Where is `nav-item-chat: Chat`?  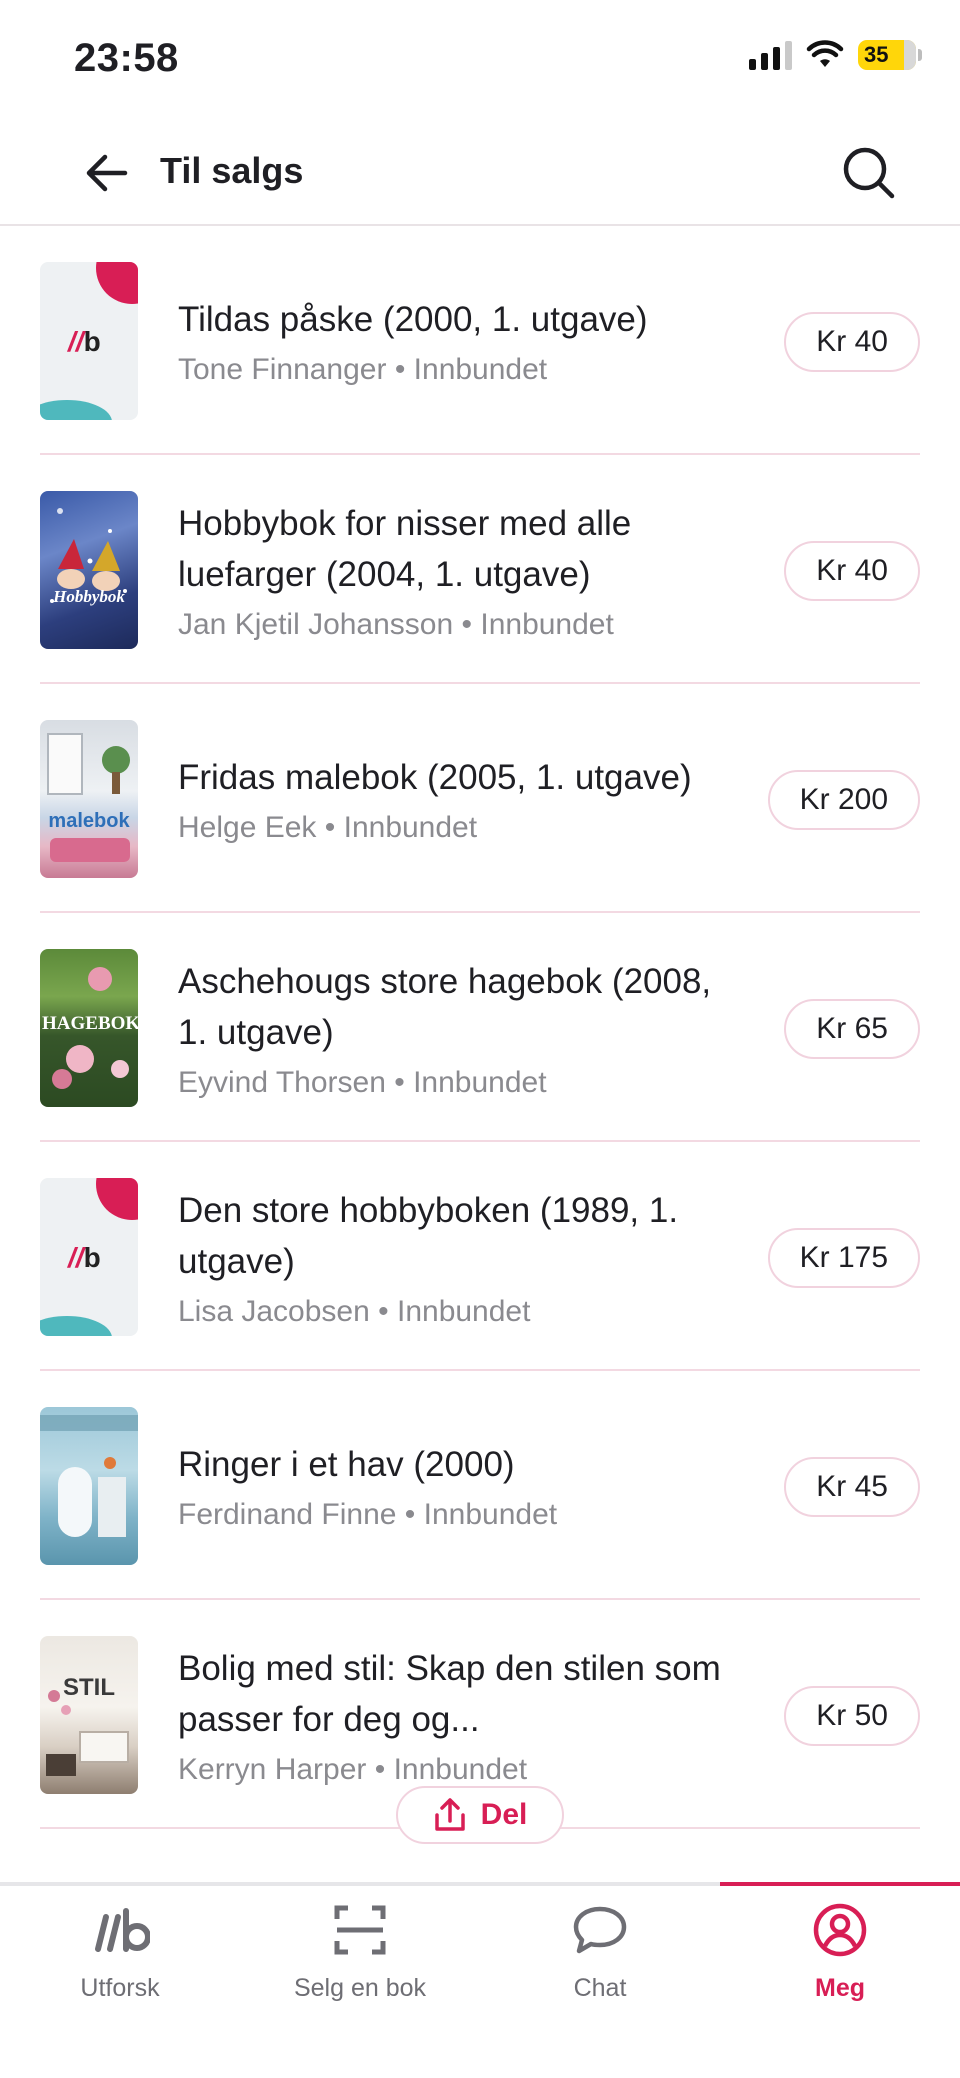 nav-item-chat: Chat is located at coordinates (600, 1955).